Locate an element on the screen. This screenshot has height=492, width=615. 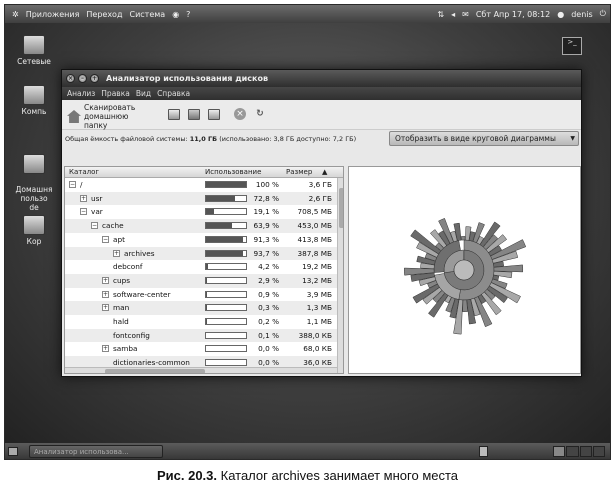
desktop-icon-label: Домашня пользо de is located at coordinates (34, 198).